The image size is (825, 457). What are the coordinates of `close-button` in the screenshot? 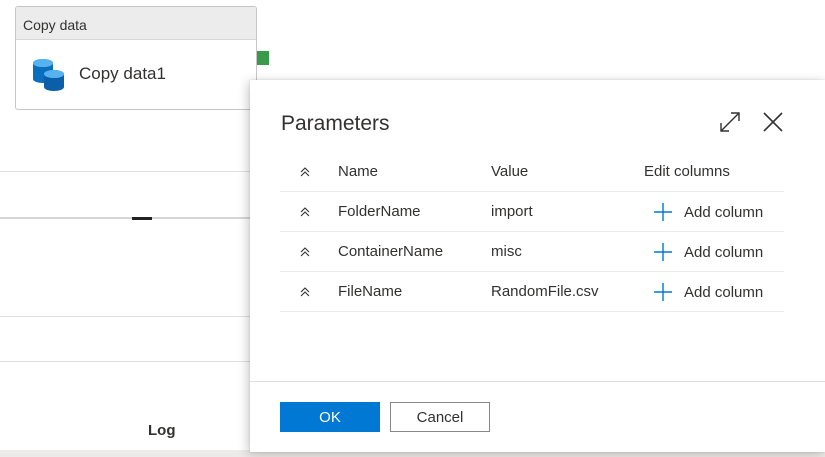 It's located at (773, 122).